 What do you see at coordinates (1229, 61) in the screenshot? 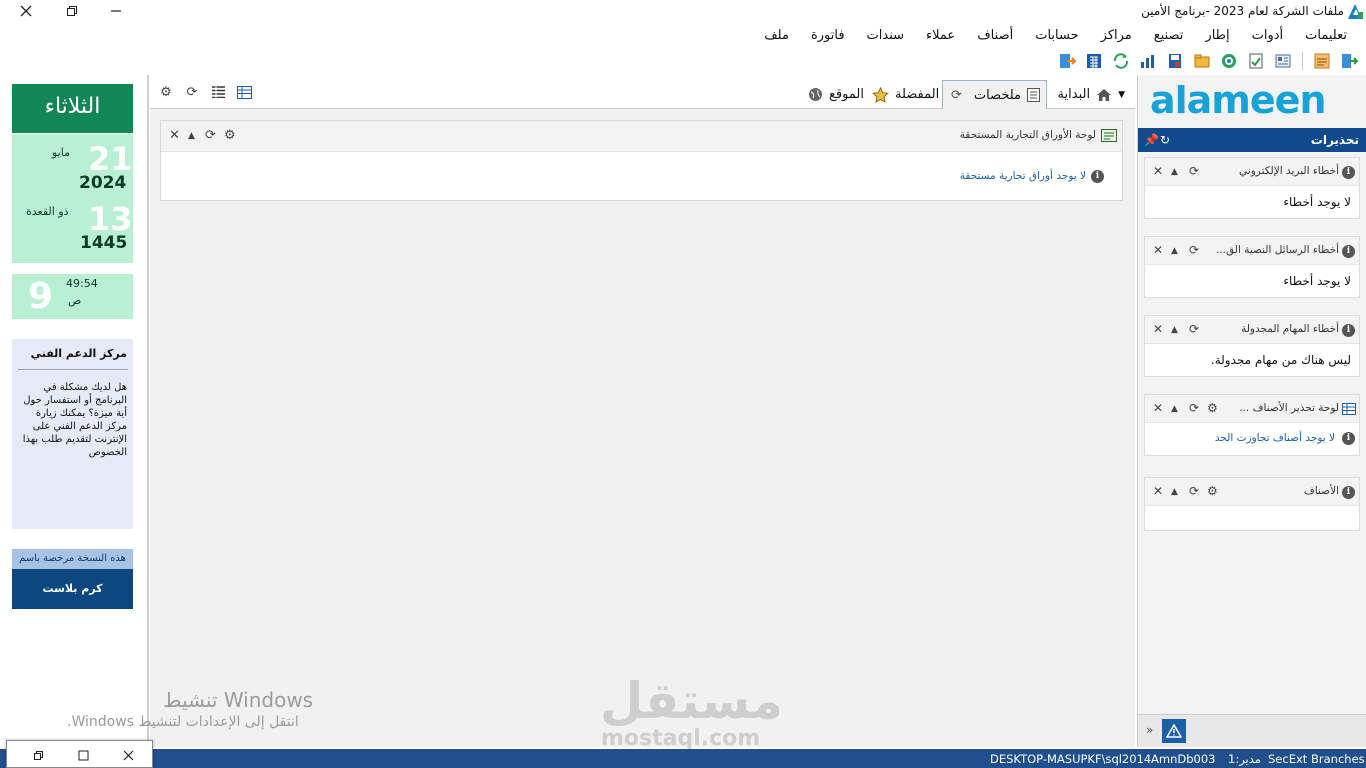
I see `ledger-check-icon` at bounding box center [1229, 61].